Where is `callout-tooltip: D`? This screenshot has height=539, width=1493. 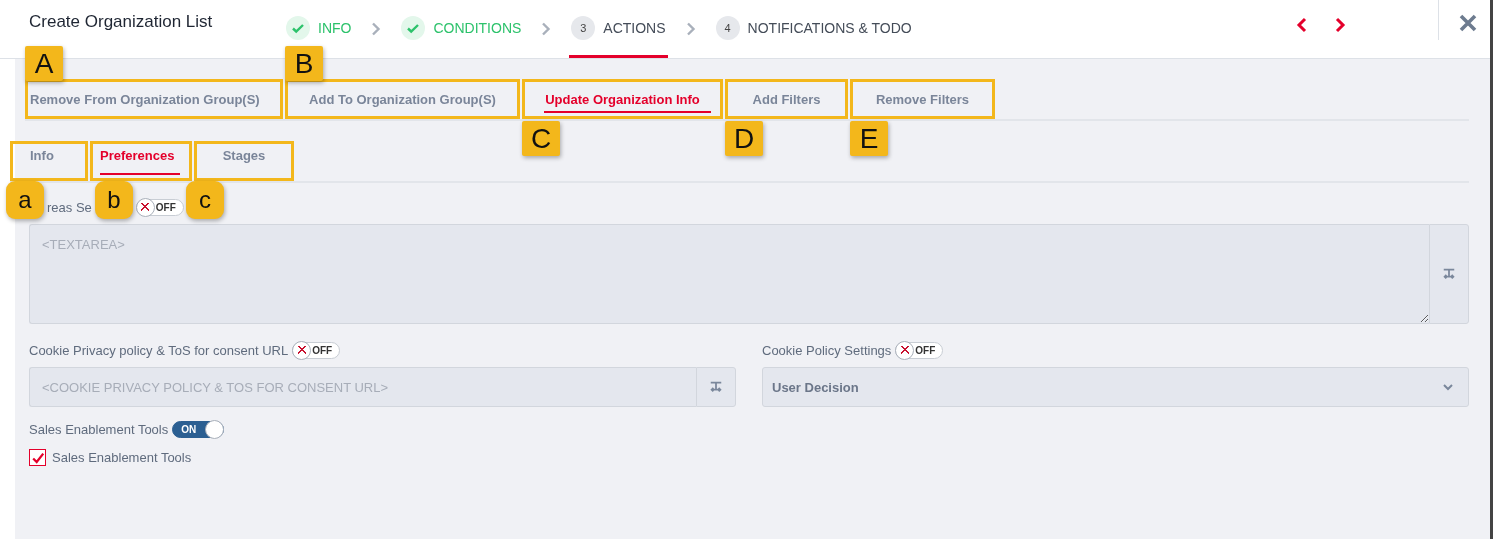
callout-tooltip: D is located at coordinates (744, 138).